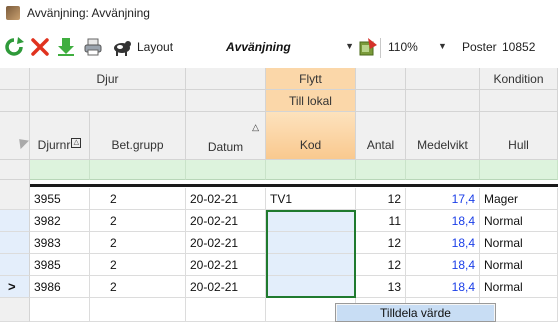 Image resolution: width=558 pixels, height=322 pixels. What do you see at coordinates (403, 47) in the screenshot?
I see `zoom-value: 110%` at bounding box center [403, 47].